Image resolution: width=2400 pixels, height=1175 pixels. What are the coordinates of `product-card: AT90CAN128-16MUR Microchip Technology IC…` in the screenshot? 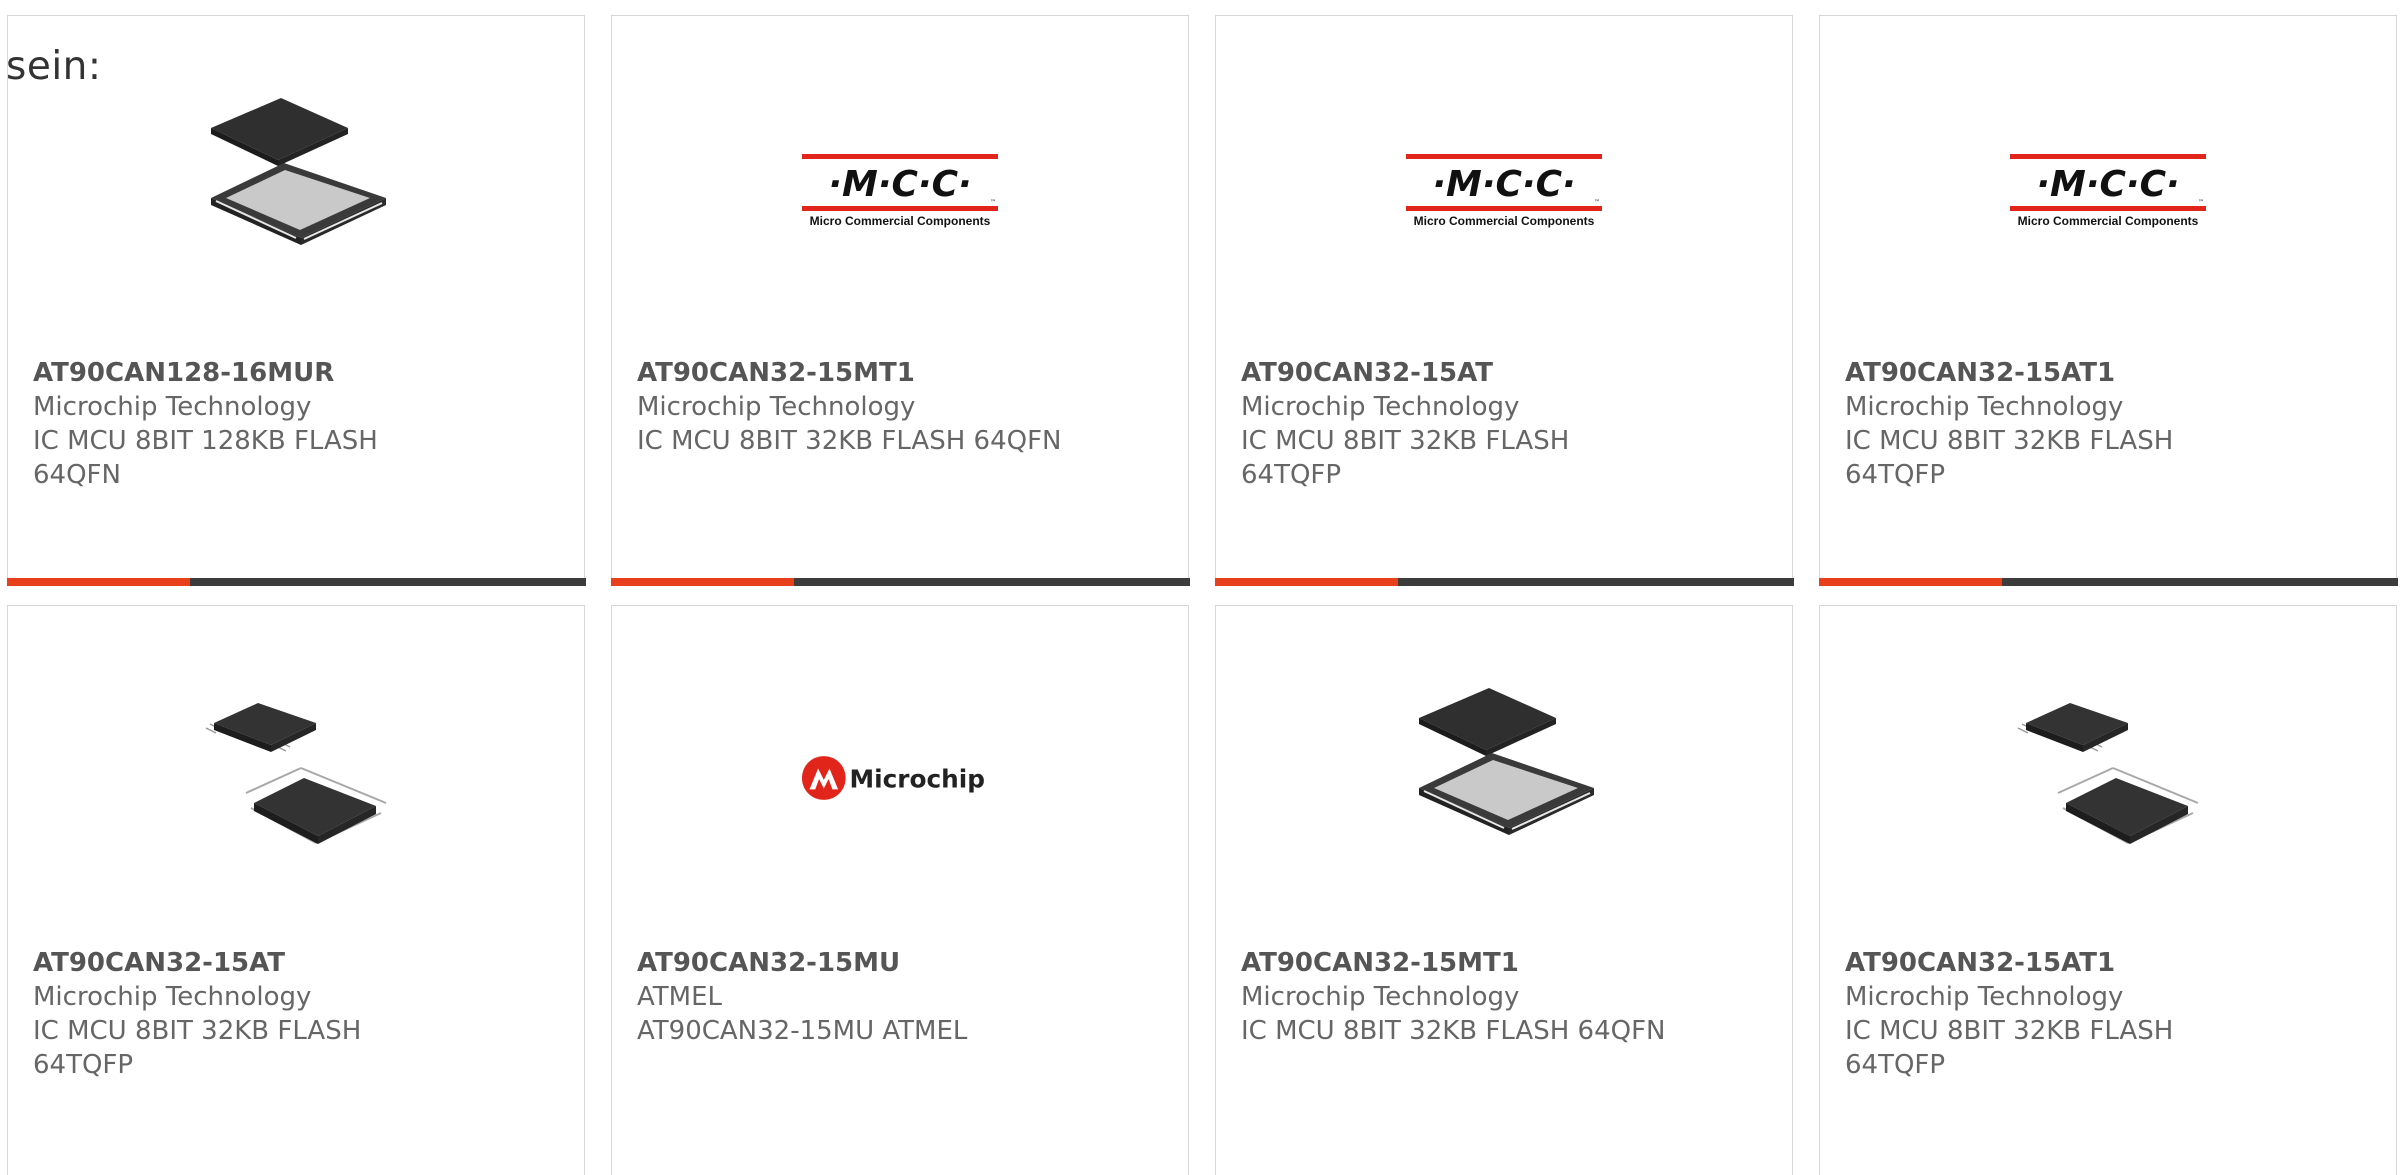 It's located at (296, 300).